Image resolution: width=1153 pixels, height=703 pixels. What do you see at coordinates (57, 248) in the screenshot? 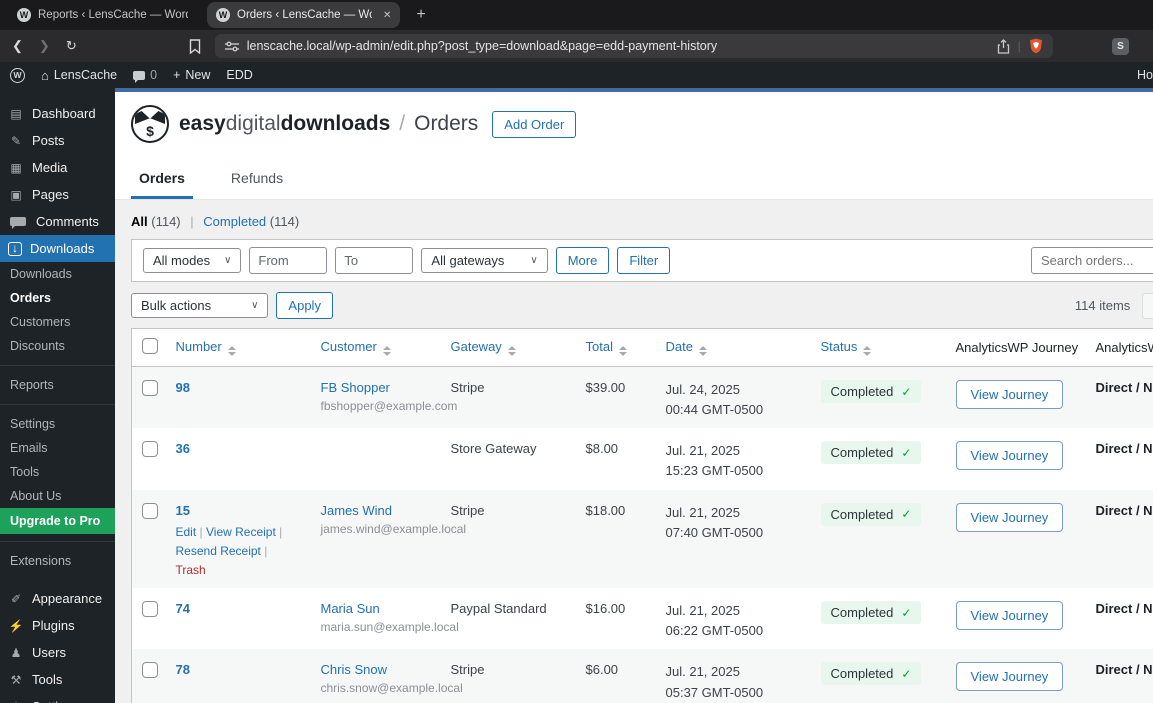
I see `sidebar-item-downloads: ↓ Downloads` at bounding box center [57, 248].